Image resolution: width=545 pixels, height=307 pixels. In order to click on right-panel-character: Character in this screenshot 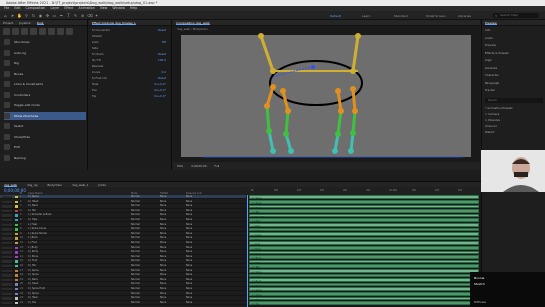, I will do `click(514, 75)`.